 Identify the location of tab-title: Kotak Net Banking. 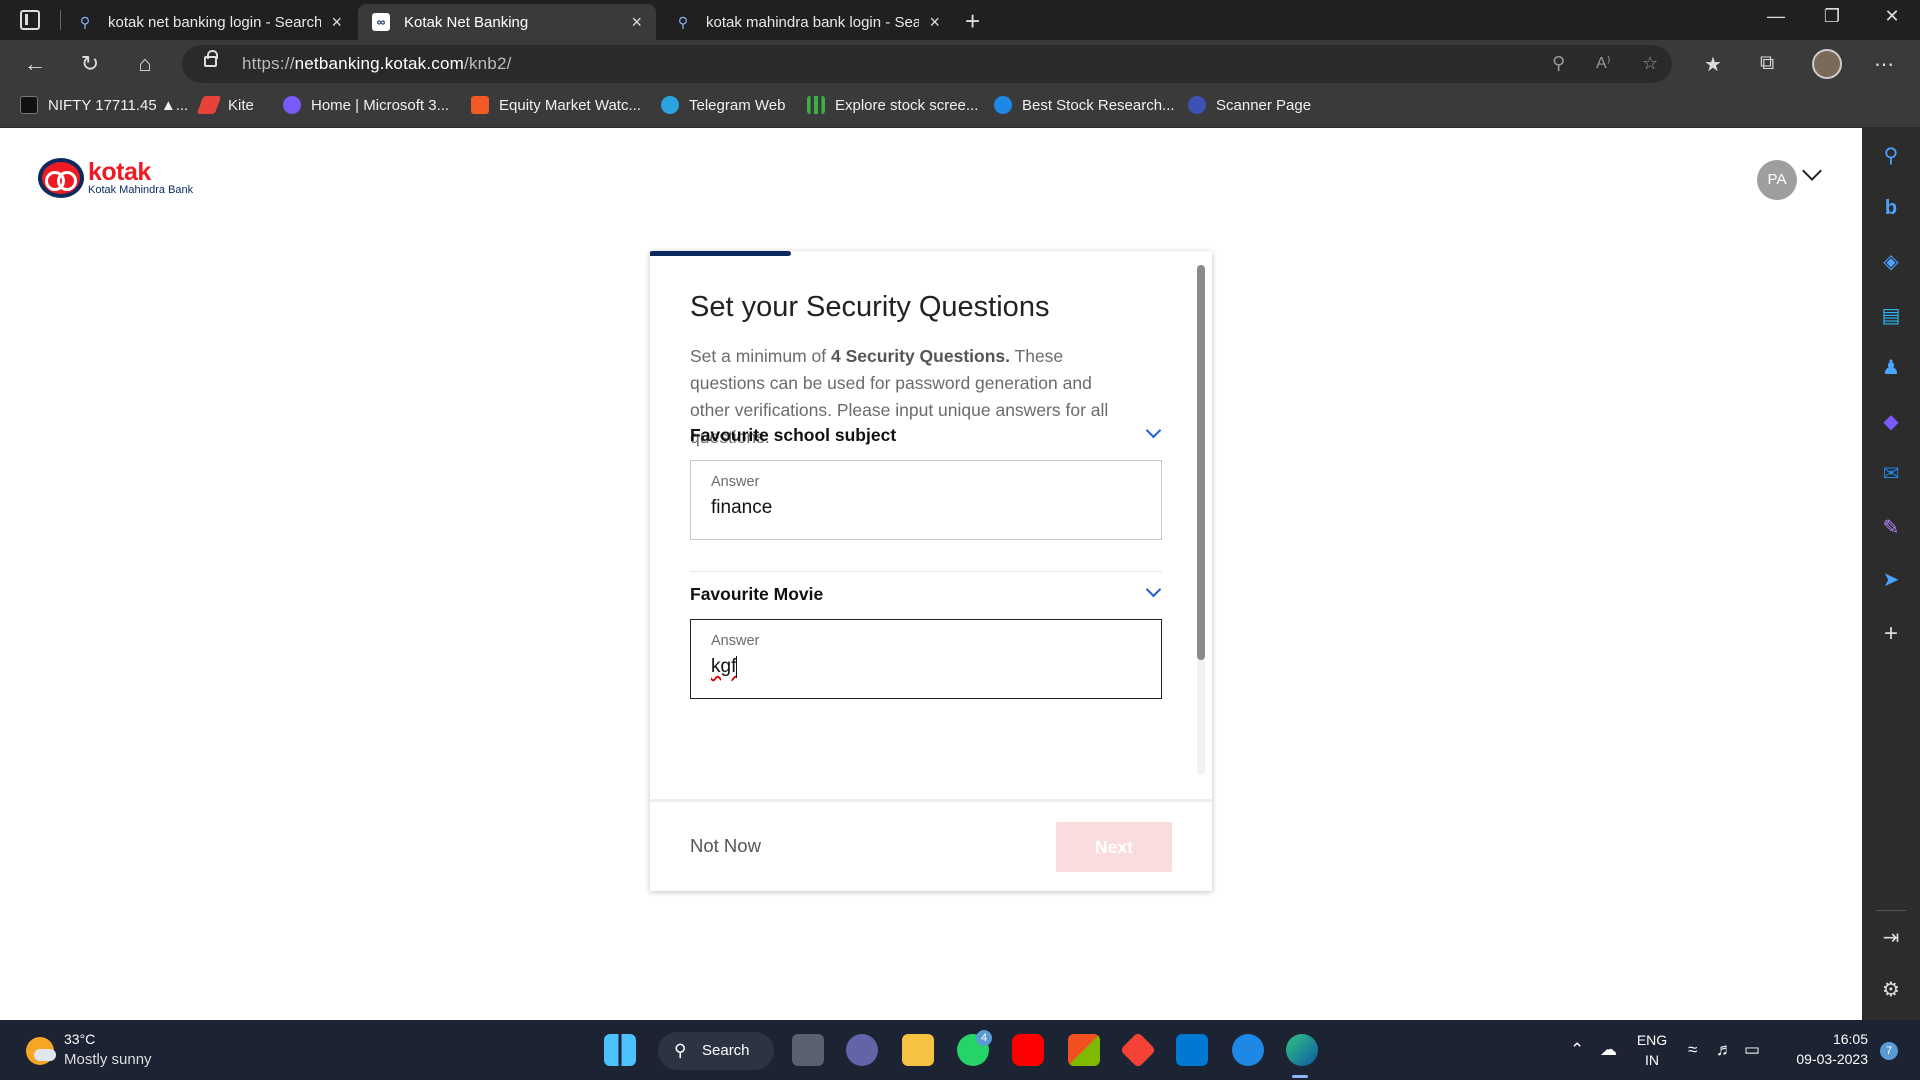
(466, 22).